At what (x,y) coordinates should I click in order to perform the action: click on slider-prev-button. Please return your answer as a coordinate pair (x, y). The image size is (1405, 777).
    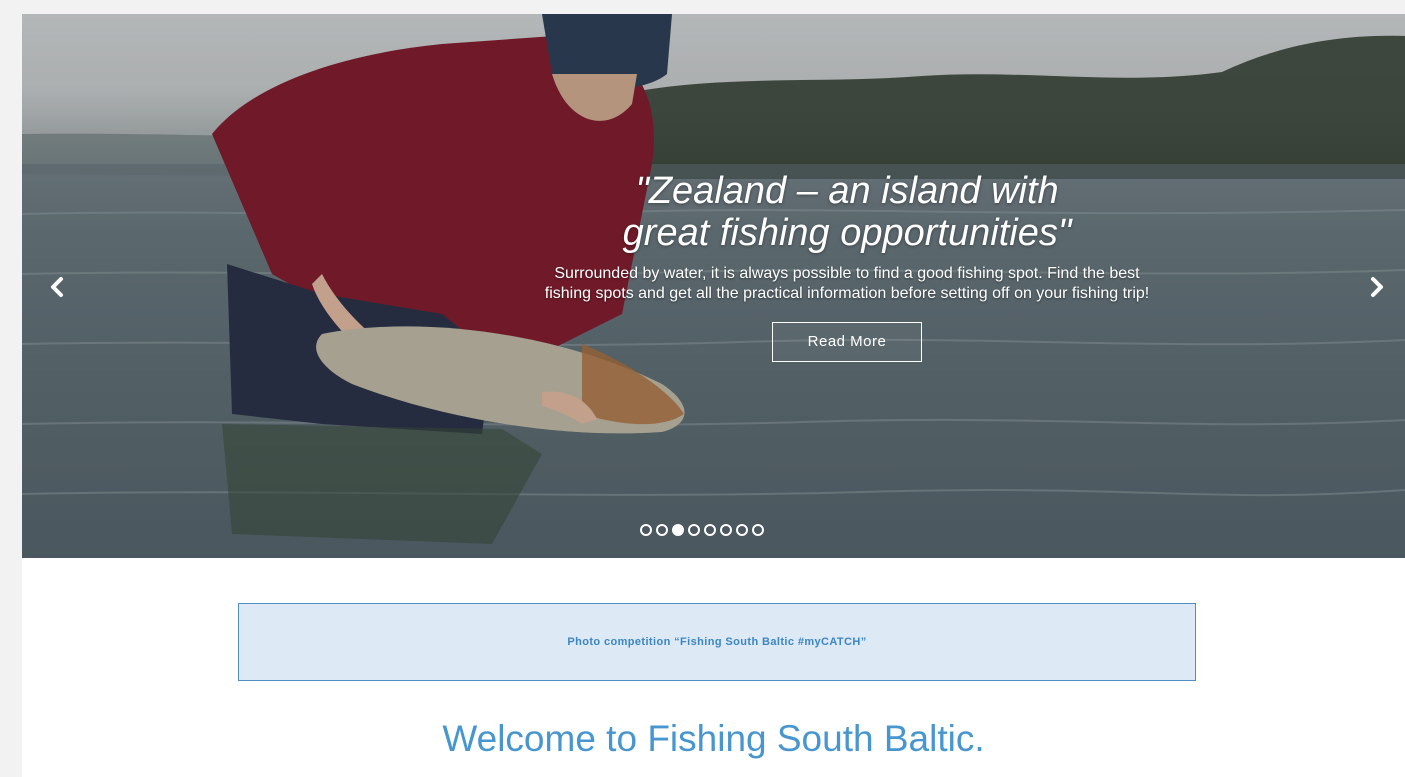
    Looking at the image, I should click on (57, 287).